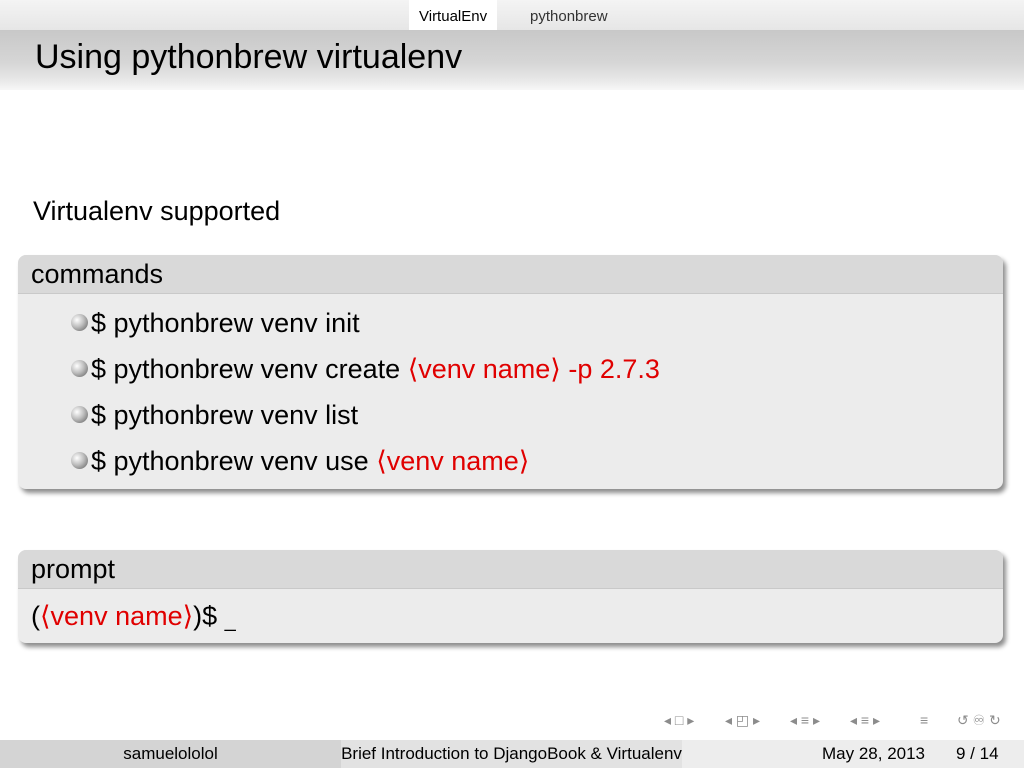  What do you see at coordinates (977, 753) in the screenshot?
I see `footer-page-number: 9 / 14` at bounding box center [977, 753].